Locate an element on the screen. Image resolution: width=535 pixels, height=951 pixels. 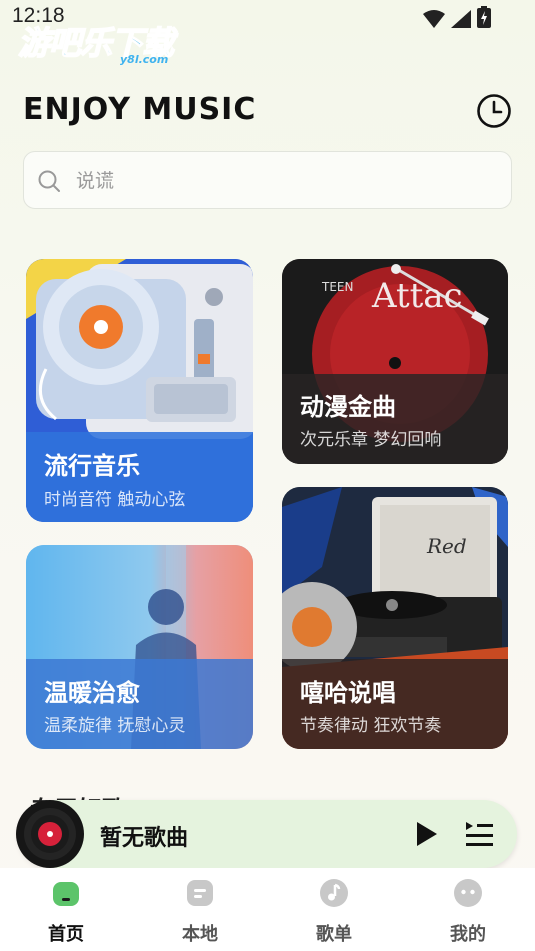
category-card-hiphop: Red 嘻哈说唱 节奏律动 狂欢节奏 is located at coordinates (395, 618).